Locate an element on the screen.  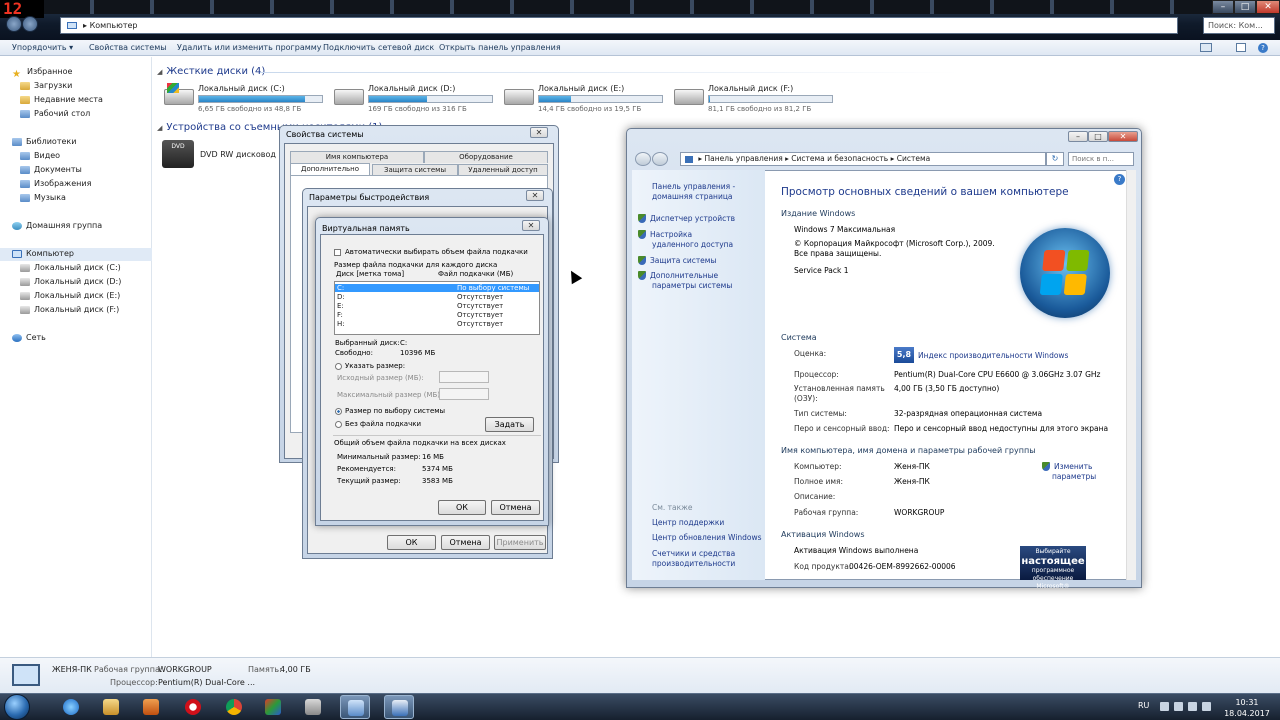
taskbar-computer-active is located at coordinates (355, 707).